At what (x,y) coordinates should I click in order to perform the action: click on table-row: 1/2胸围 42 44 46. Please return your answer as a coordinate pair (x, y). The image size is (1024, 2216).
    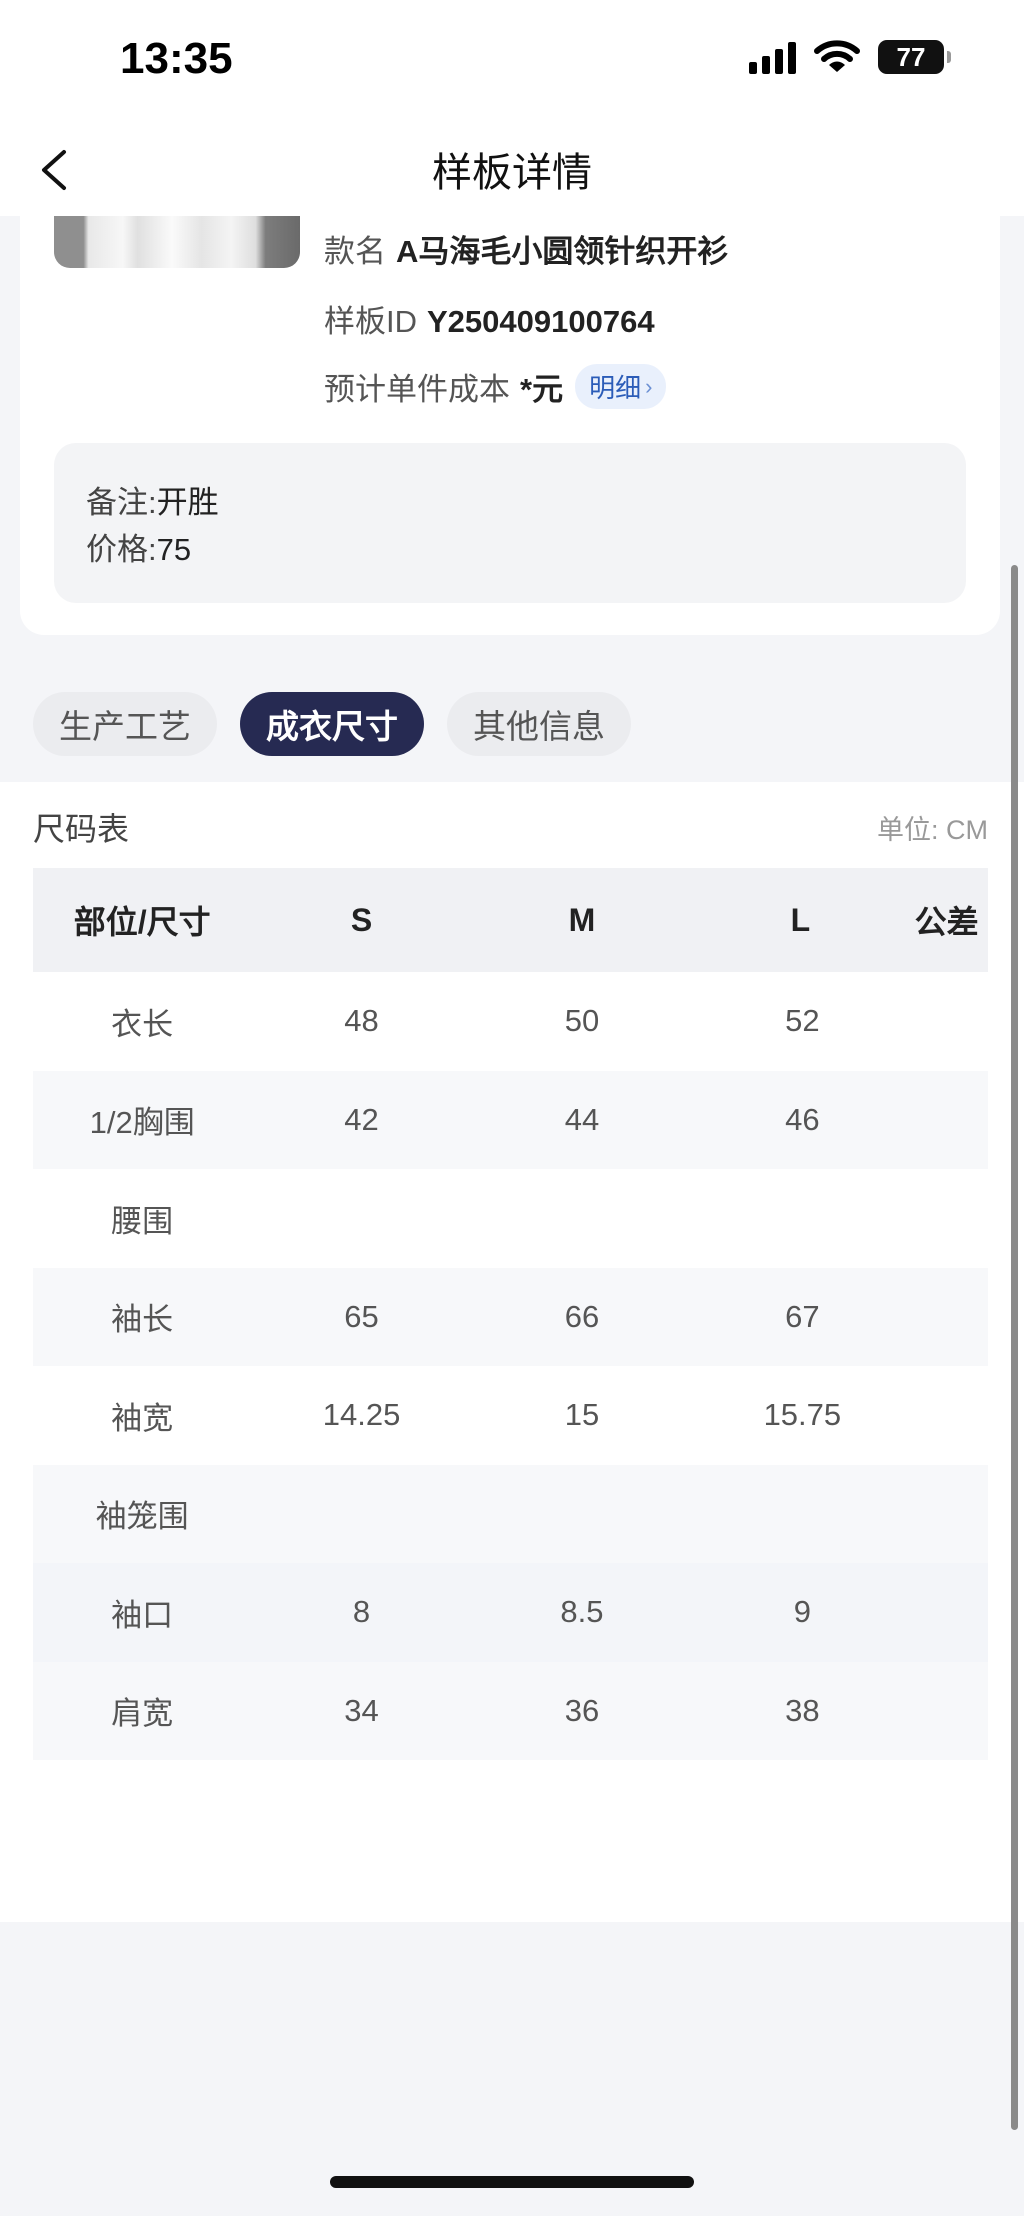
    Looking at the image, I should click on (510, 1119).